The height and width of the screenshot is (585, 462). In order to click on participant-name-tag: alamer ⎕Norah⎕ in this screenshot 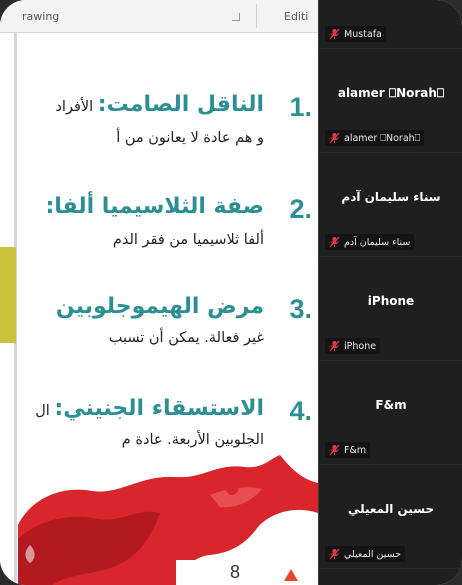, I will do `click(375, 138)`.